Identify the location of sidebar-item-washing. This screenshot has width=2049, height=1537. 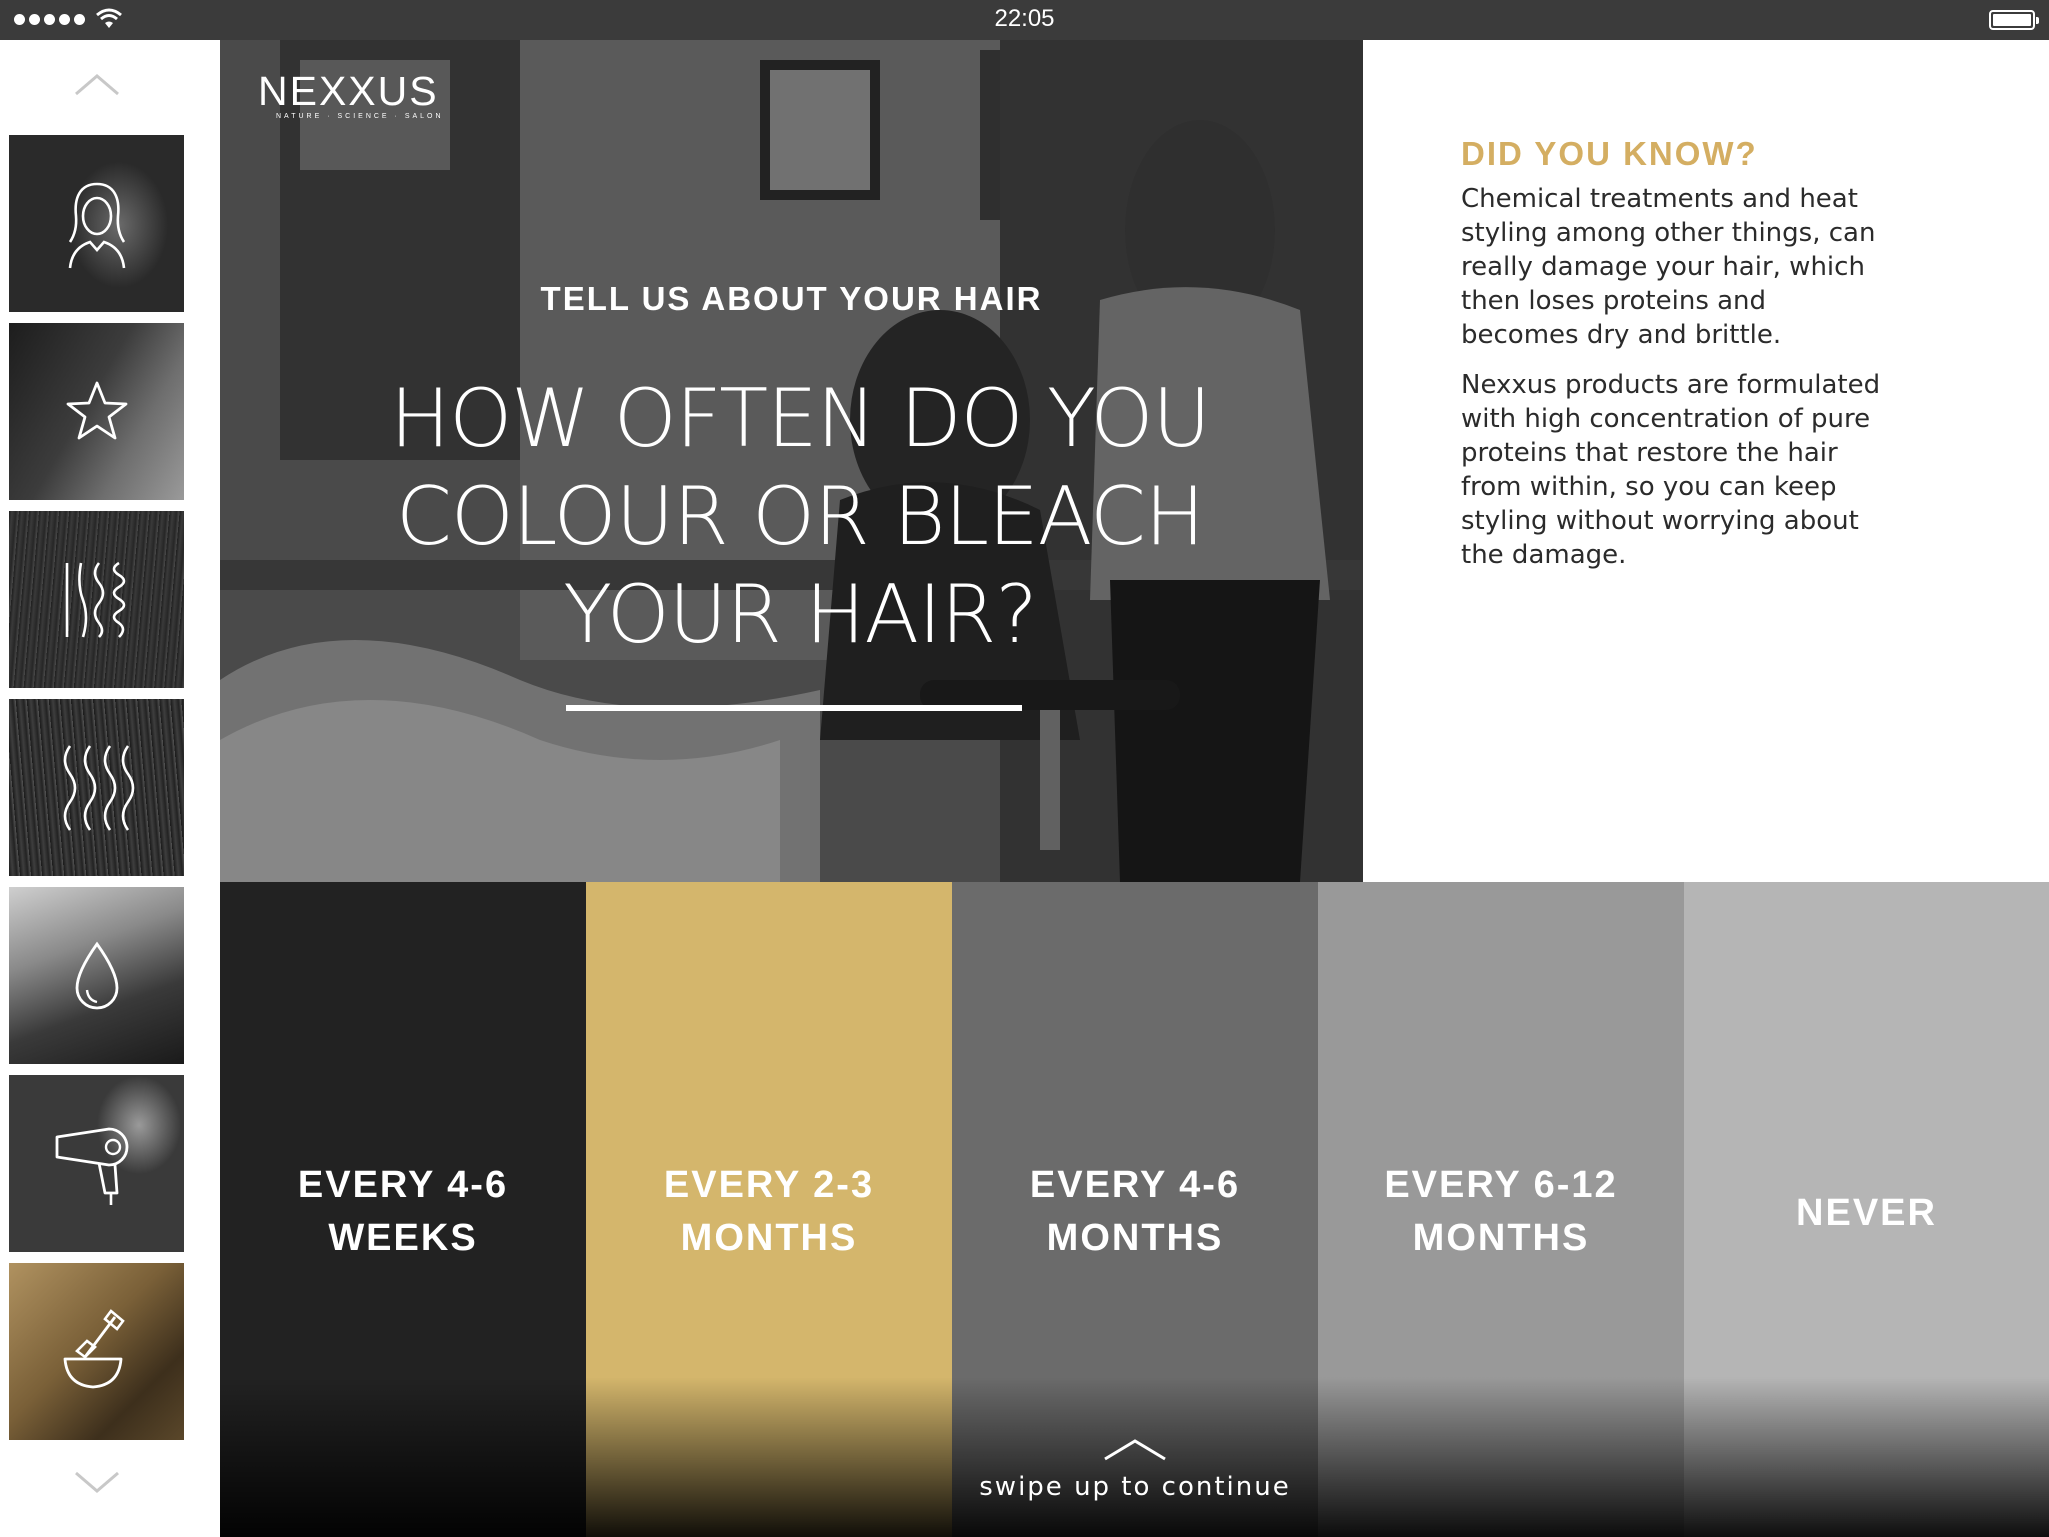
(96, 975).